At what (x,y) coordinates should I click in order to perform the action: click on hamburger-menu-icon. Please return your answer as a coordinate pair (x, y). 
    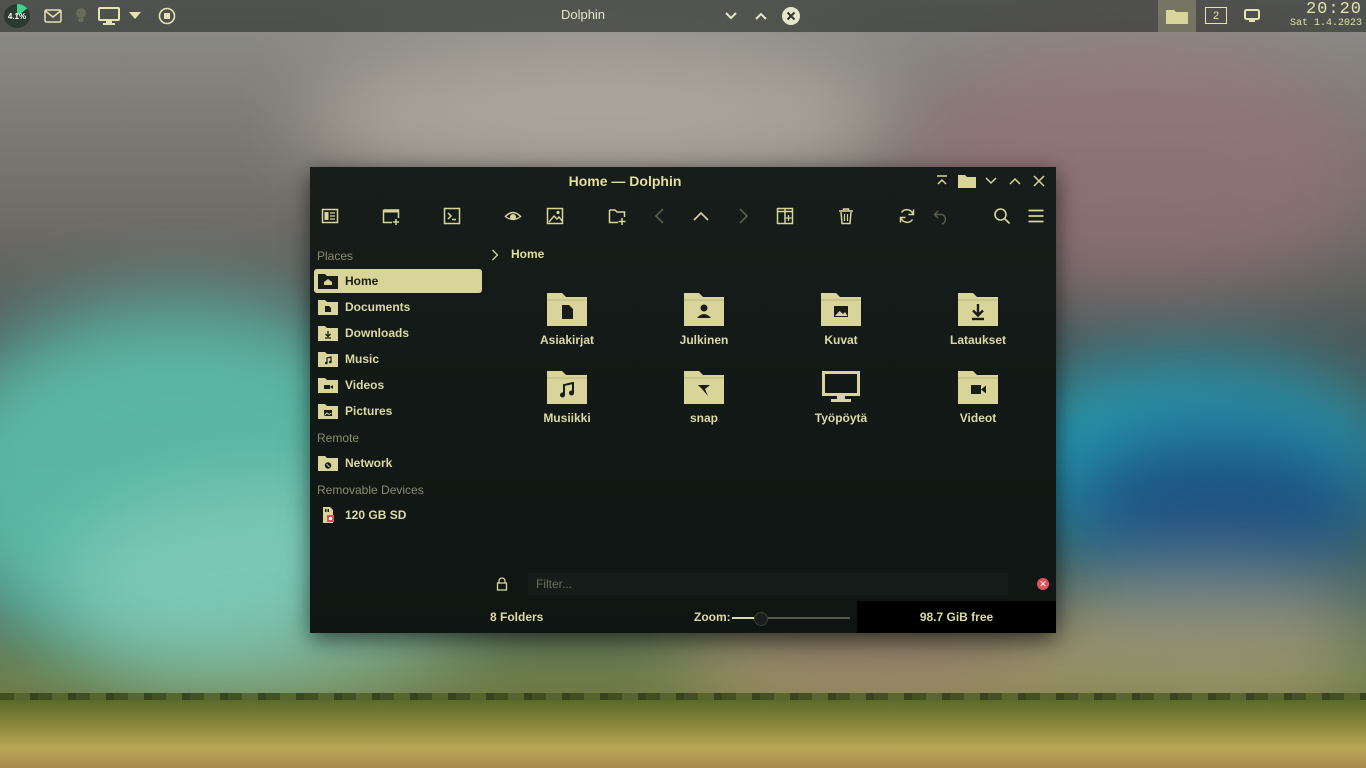
    Looking at the image, I should click on (1036, 216).